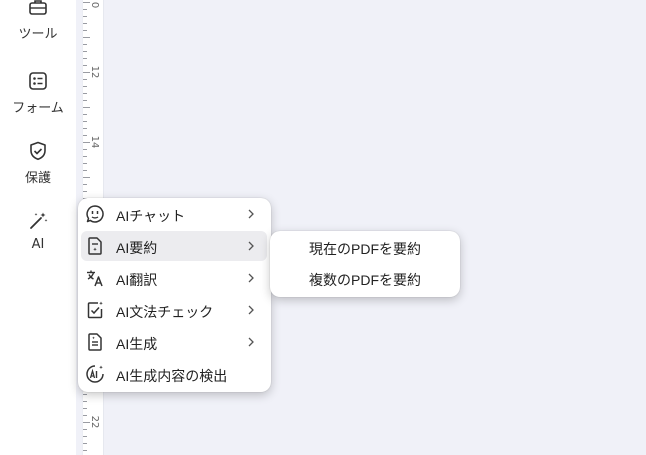 This screenshot has height=455, width=646. I want to click on form-icon, so click(38, 81).